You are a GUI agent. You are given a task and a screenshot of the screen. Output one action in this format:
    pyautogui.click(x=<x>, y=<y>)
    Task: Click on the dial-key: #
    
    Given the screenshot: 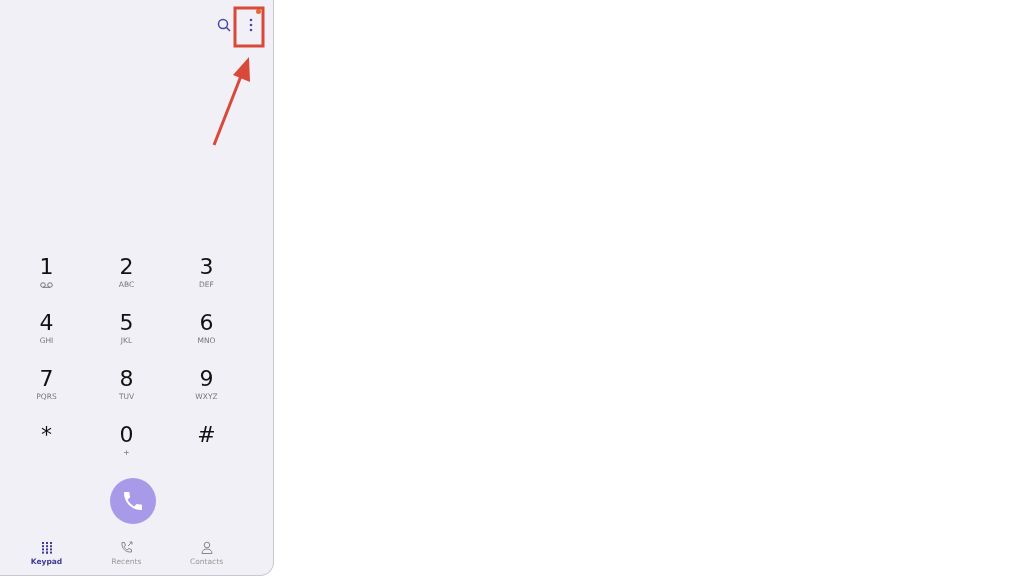 What is the action you would take?
    pyautogui.click(x=206, y=444)
    